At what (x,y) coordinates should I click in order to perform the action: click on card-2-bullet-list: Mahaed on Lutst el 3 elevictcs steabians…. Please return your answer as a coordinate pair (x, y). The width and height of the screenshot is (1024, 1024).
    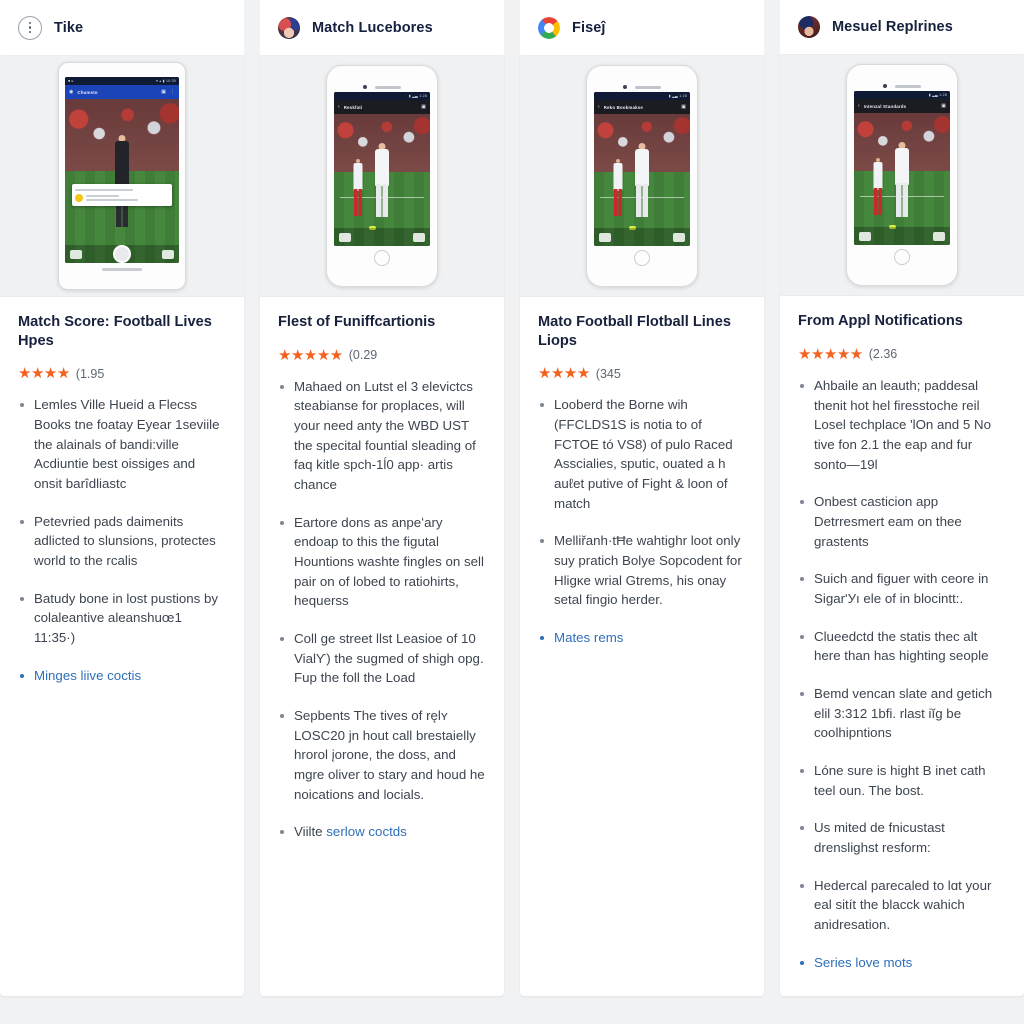
    Looking at the image, I should click on (382, 618).